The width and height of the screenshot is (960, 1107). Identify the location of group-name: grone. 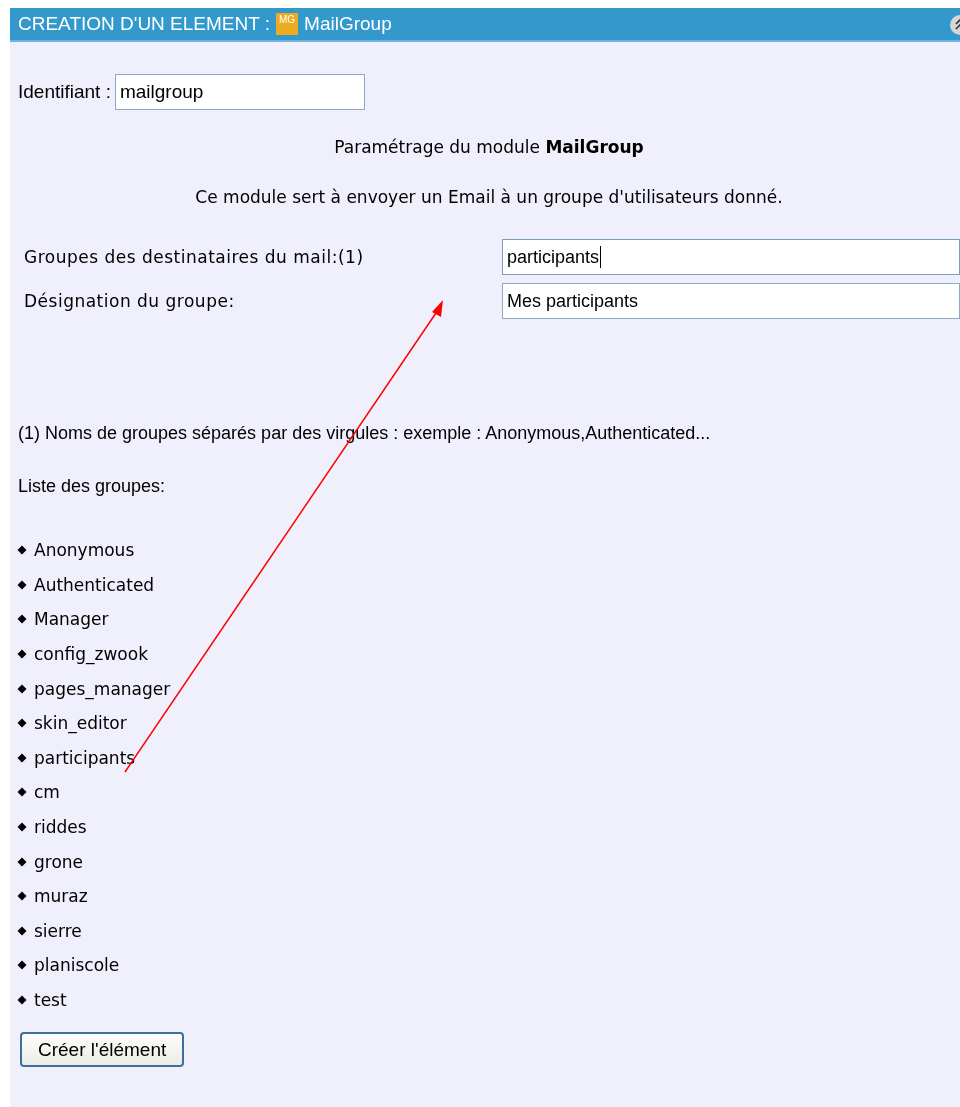
(59, 861).